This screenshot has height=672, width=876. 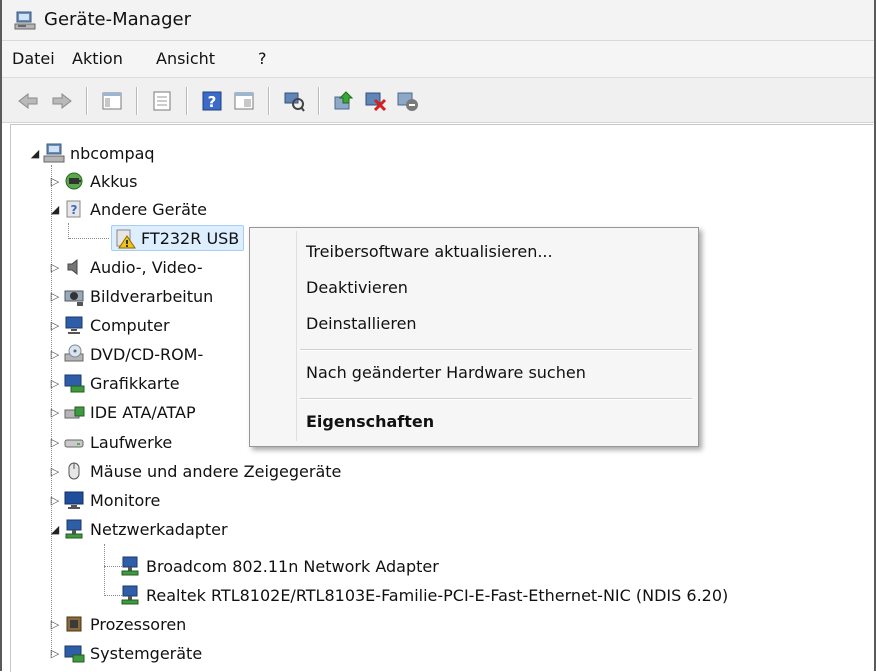 What do you see at coordinates (146, 267) in the screenshot?
I see `tree-item-label: Audio-, Video-` at bounding box center [146, 267].